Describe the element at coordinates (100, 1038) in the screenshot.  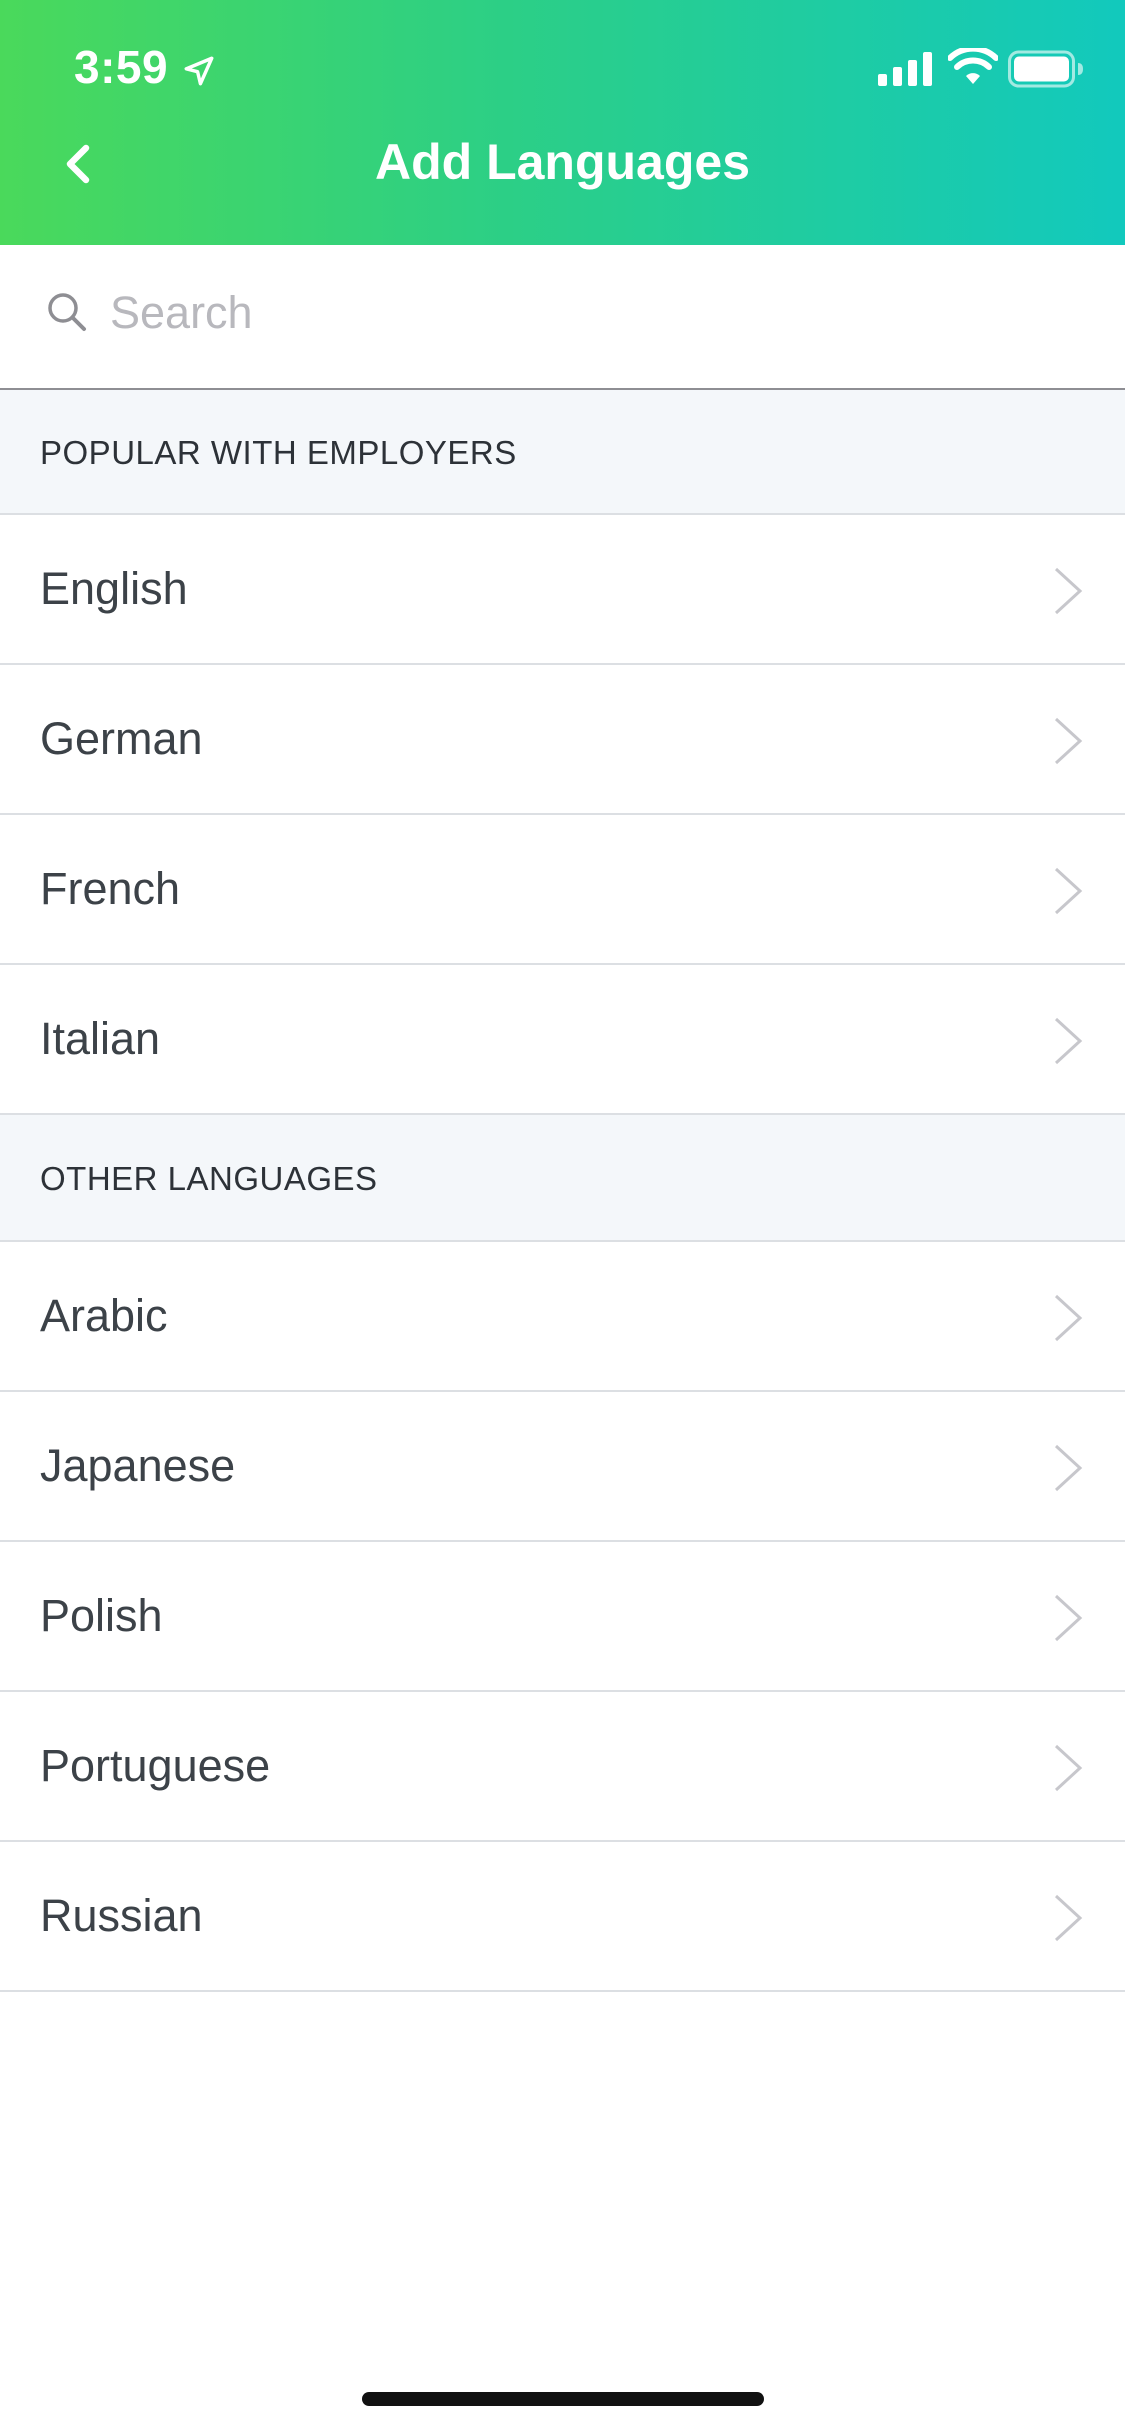
I see `list-item-label: Italian` at that location.